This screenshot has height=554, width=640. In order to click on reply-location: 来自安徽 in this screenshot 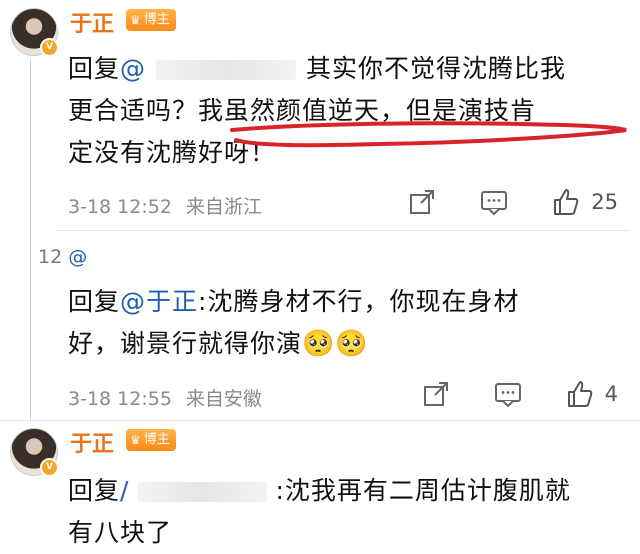, I will do `click(223, 399)`.